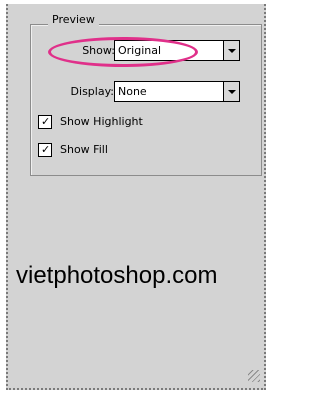 The width and height of the screenshot is (320, 397). I want to click on show-label: Show:, so click(98, 50).